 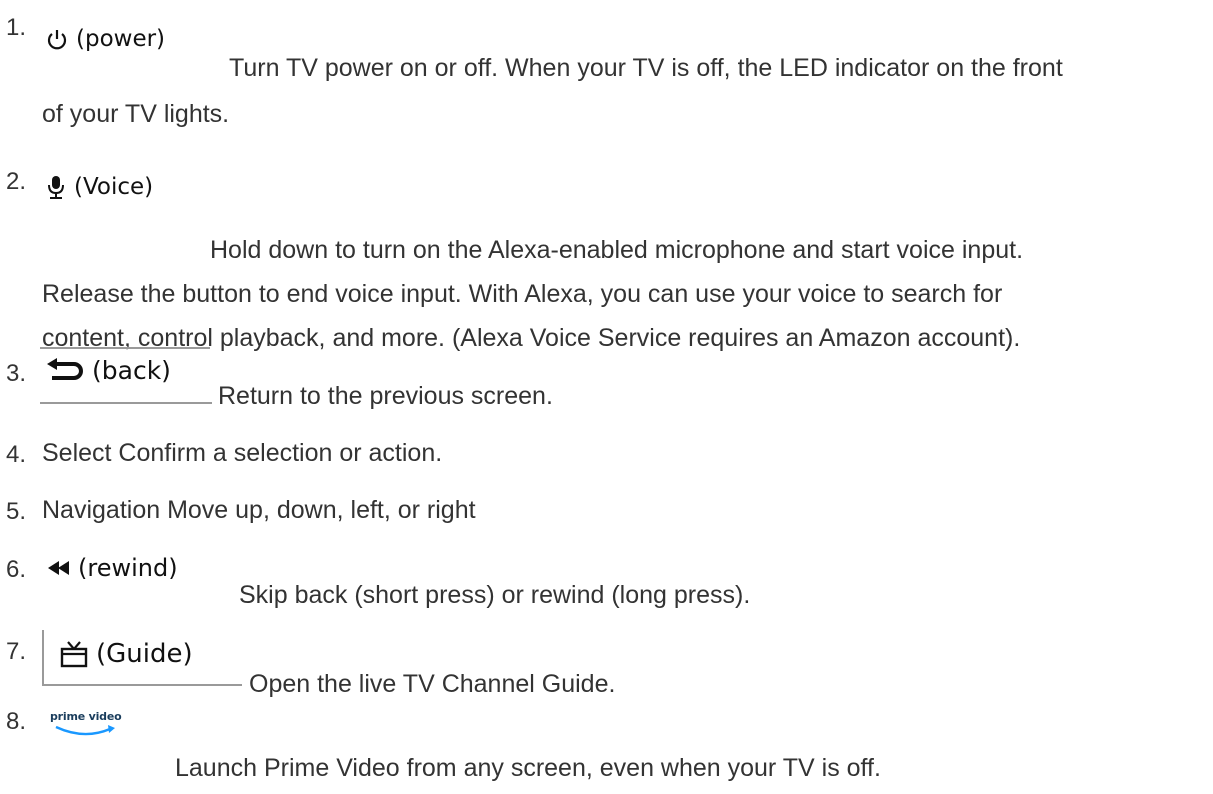 I want to click on back-button-image: (back), so click(x=107, y=370).